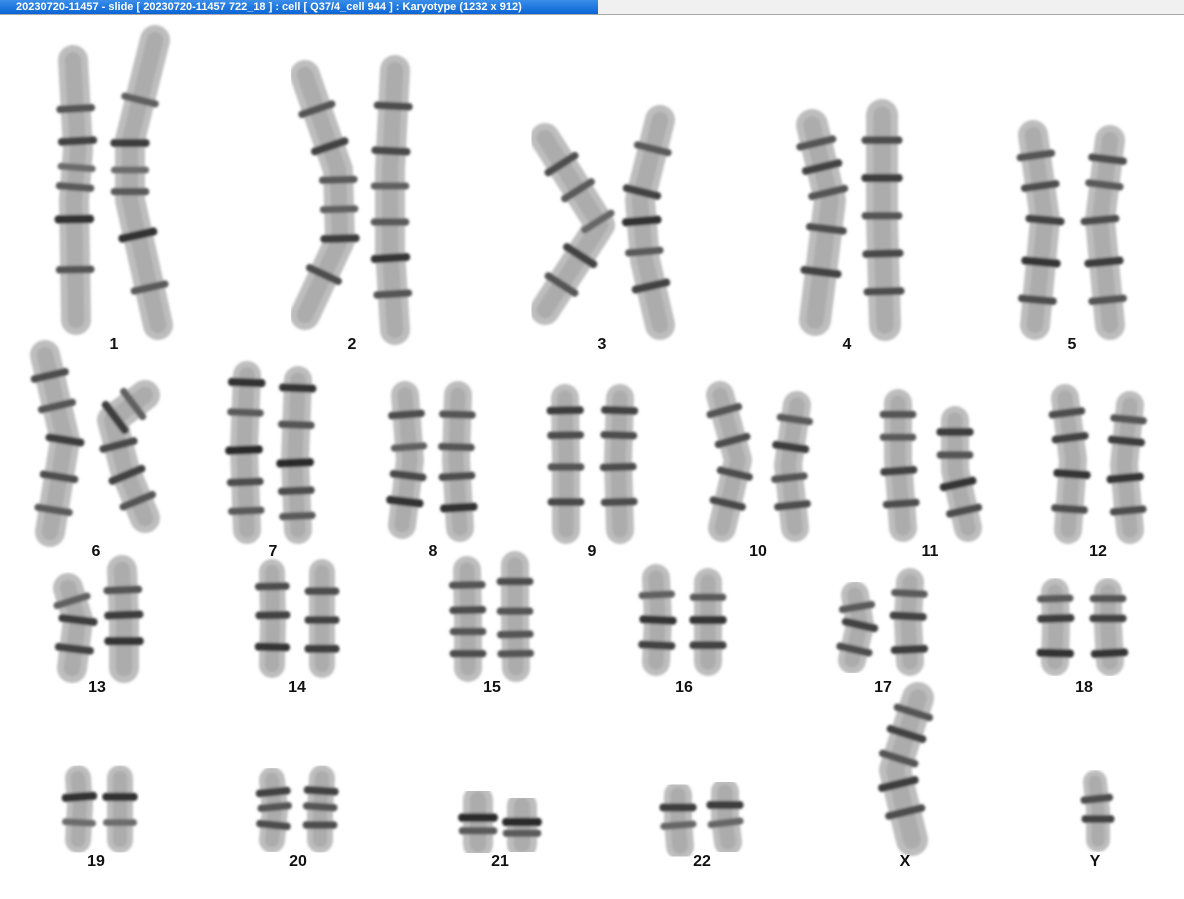 This screenshot has width=1184, height=899. I want to click on chromosome-9b, so click(619, 464).